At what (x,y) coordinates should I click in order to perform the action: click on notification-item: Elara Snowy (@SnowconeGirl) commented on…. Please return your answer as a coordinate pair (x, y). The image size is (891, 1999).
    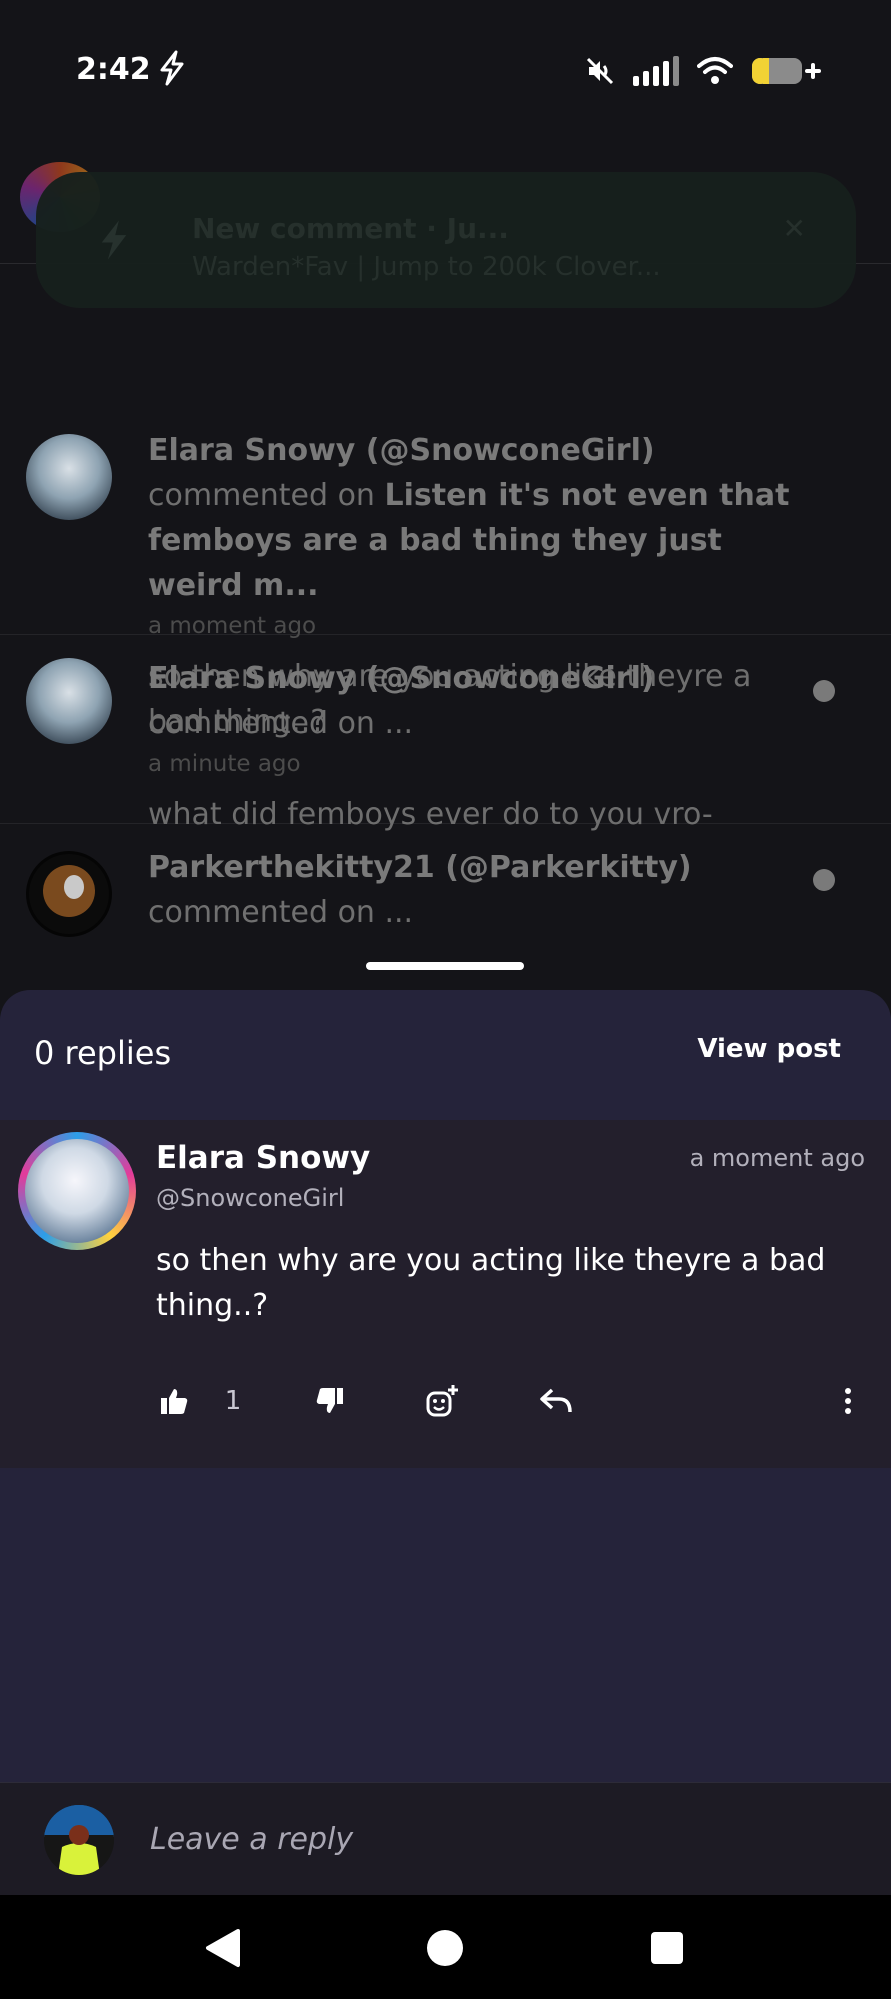
    Looking at the image, I should click on (445, 734).